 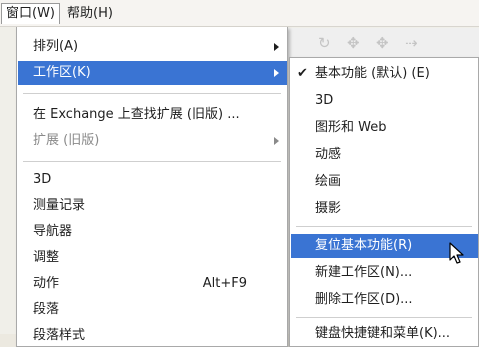 What do you see at coordinates (152, 47) in the screenshot?
I see `menu-item-arrange: 排列(A)` at bounding box center [152, 47].